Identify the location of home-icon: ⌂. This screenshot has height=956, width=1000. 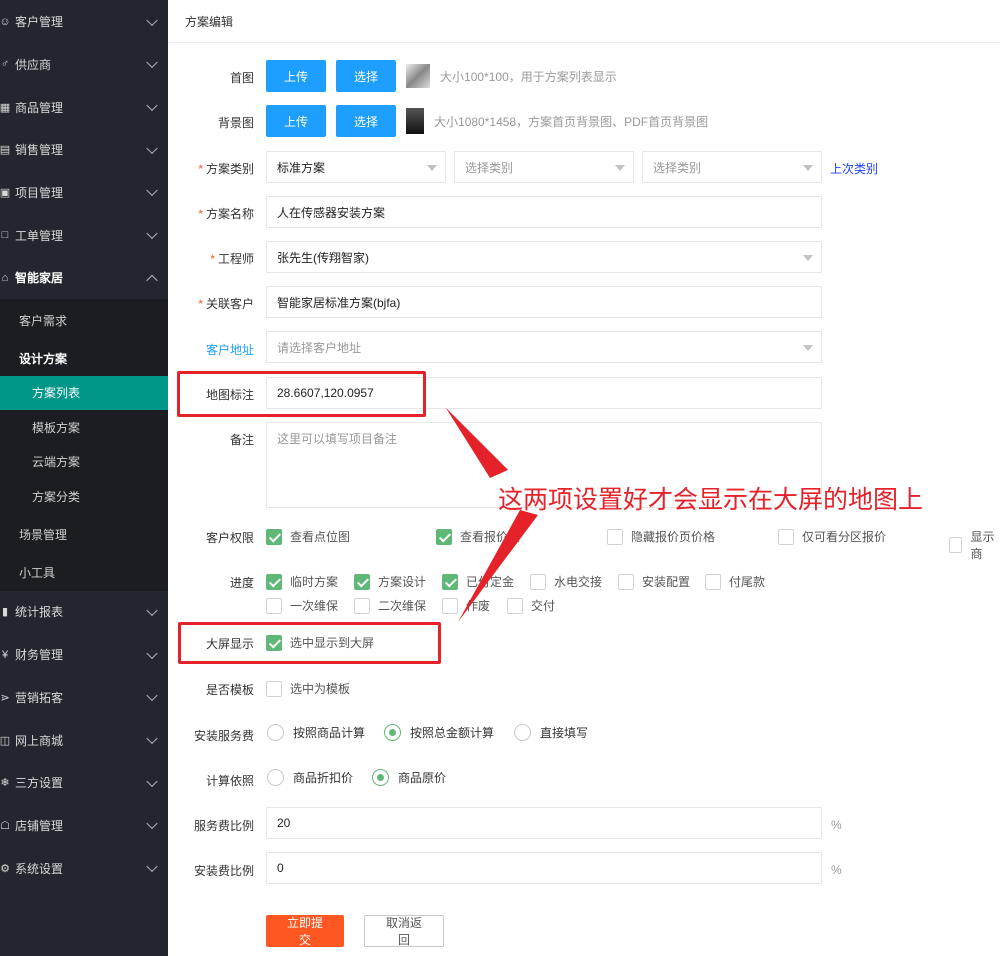
(5, 277).